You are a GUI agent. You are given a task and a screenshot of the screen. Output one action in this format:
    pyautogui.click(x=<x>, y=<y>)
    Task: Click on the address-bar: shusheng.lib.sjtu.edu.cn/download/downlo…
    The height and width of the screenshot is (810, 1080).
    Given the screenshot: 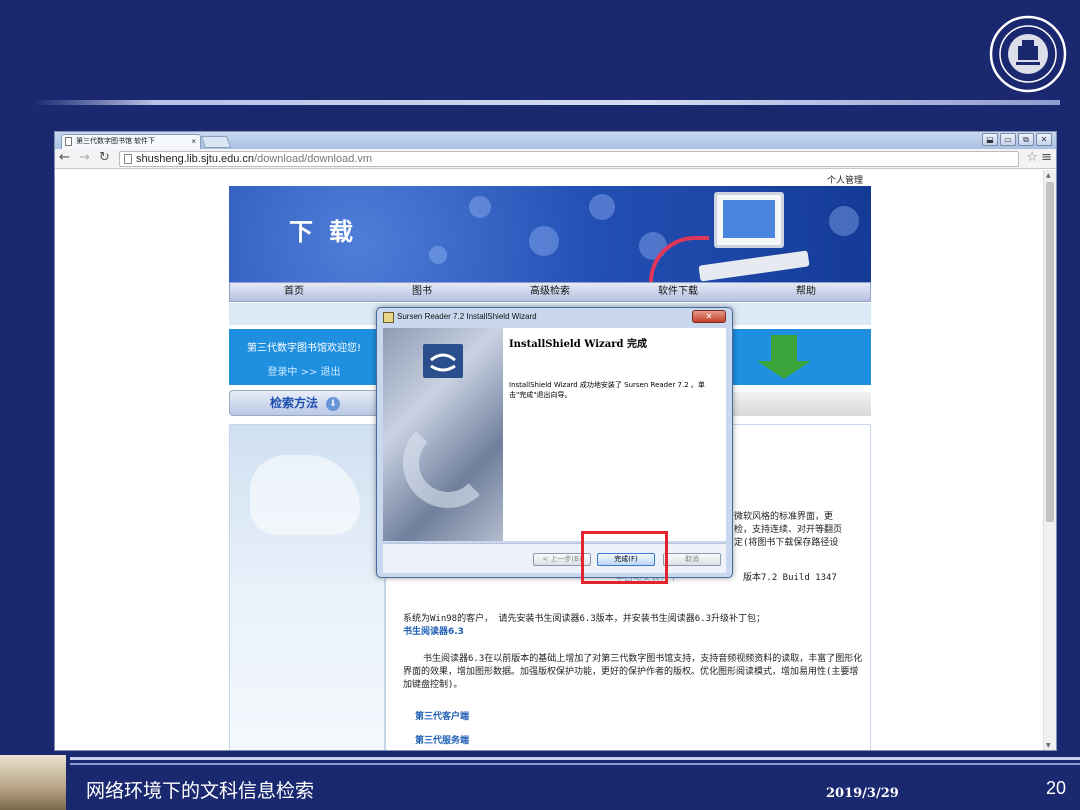 What is the action you would take?
    pyautogui.click(x=569, y=159)
    